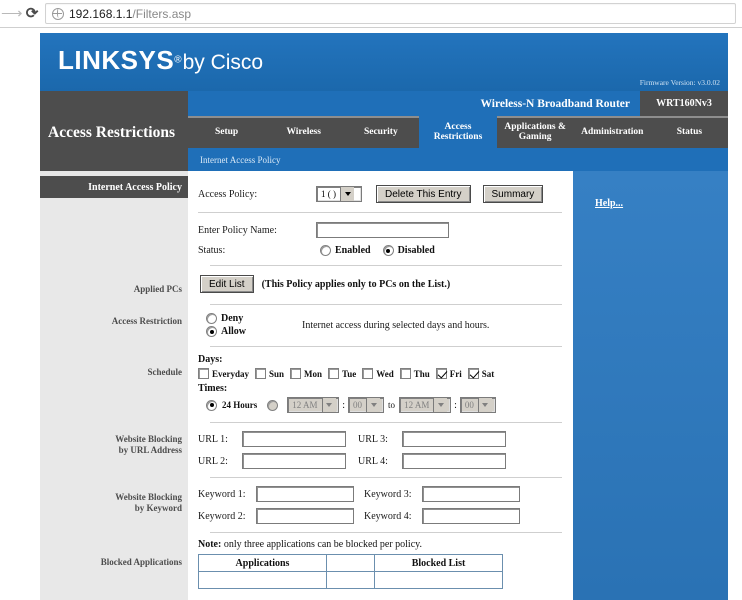 This screenshot has height=600, width=742. What do you see at coordinates (211, 405) in the screenshot?
I see `times-24hours-radio` at bounding box center [211, 405].